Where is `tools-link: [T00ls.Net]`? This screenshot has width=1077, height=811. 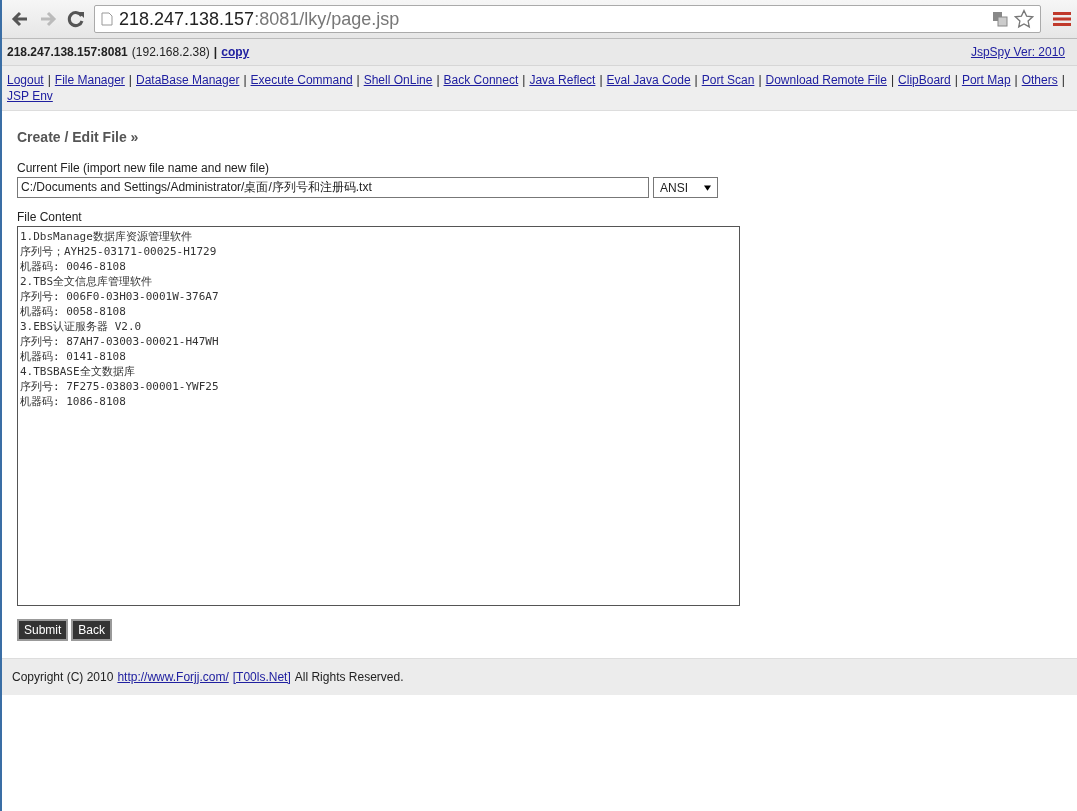
tools-link: [T00ls.Net] is located at coordinates (261, 677).